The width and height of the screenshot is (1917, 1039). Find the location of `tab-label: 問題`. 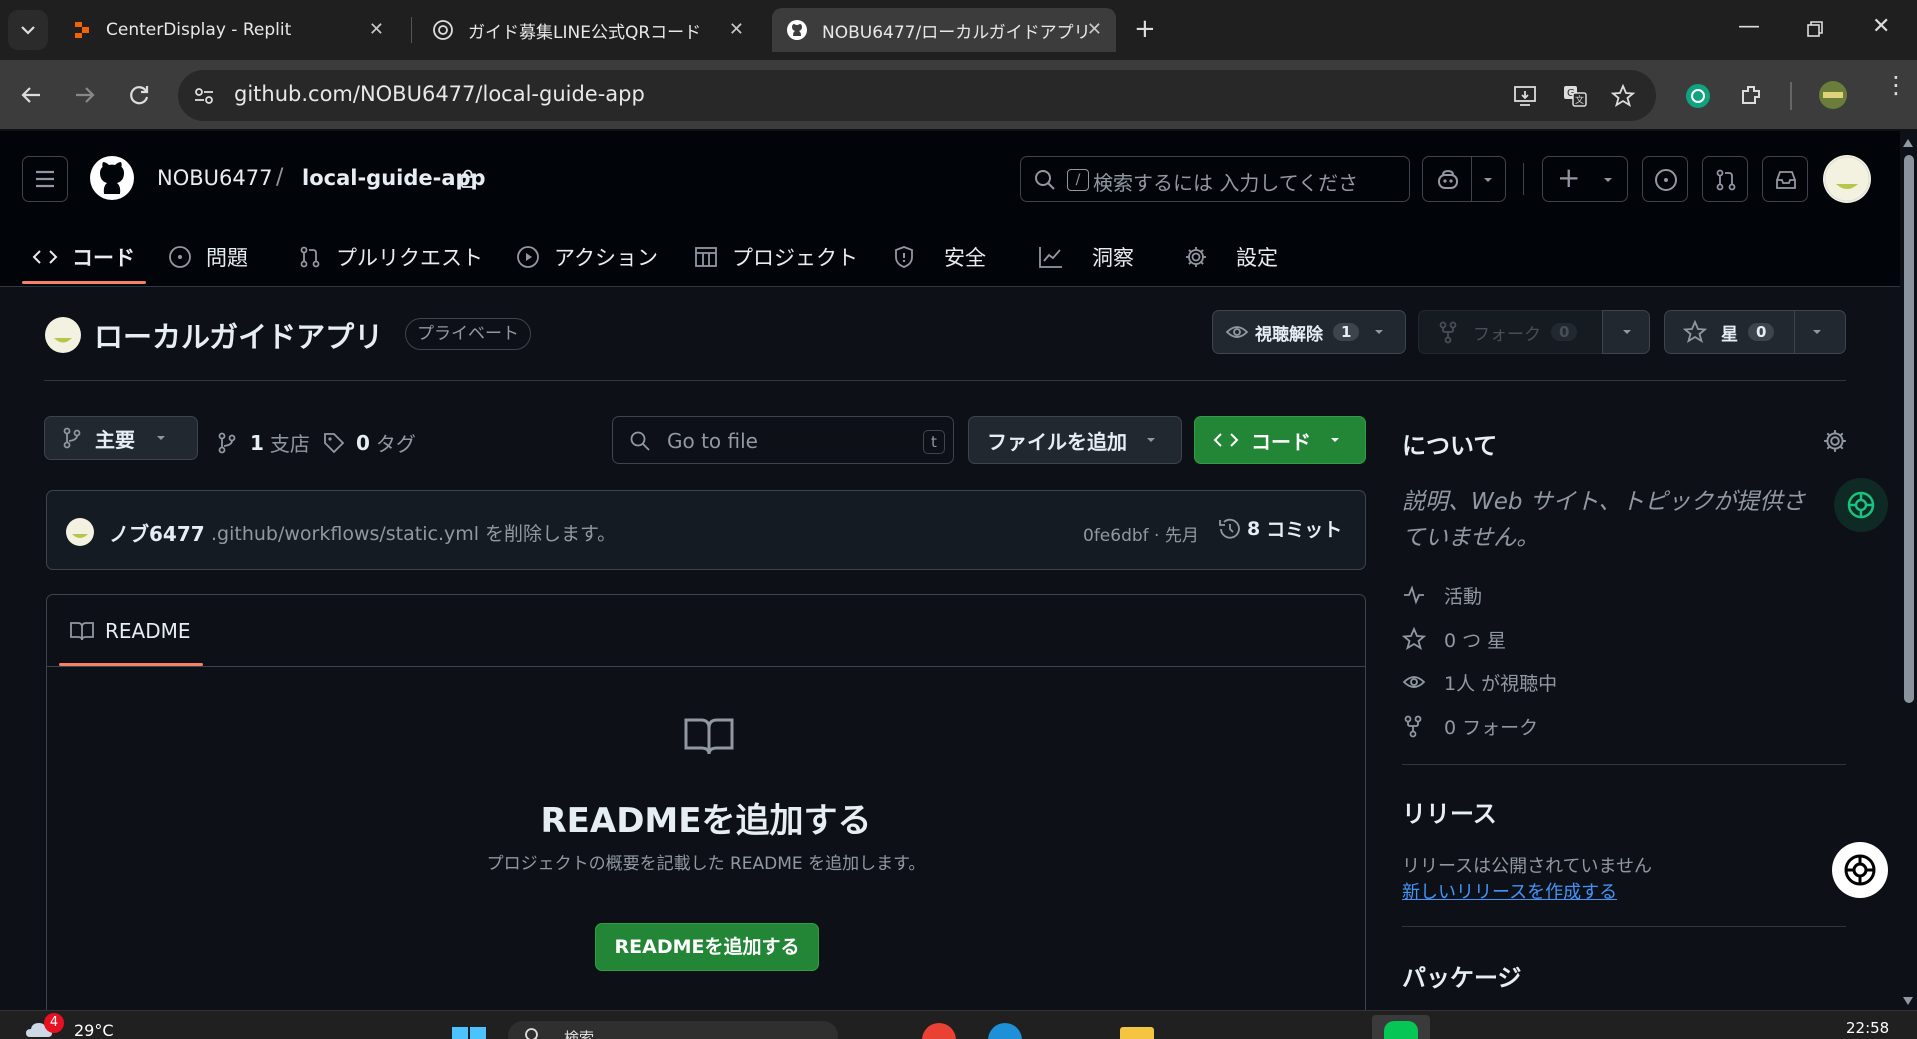

tab-label: 問題 is located at coordinates (227, 258).